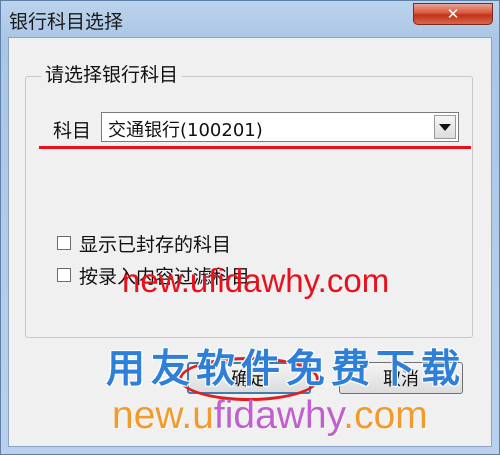 The width and height of the screenshot is (500, 455). Describe the element at coordinates (112, 73) in the screenshot. I see `group-title: 请选择银行科目` at that location.